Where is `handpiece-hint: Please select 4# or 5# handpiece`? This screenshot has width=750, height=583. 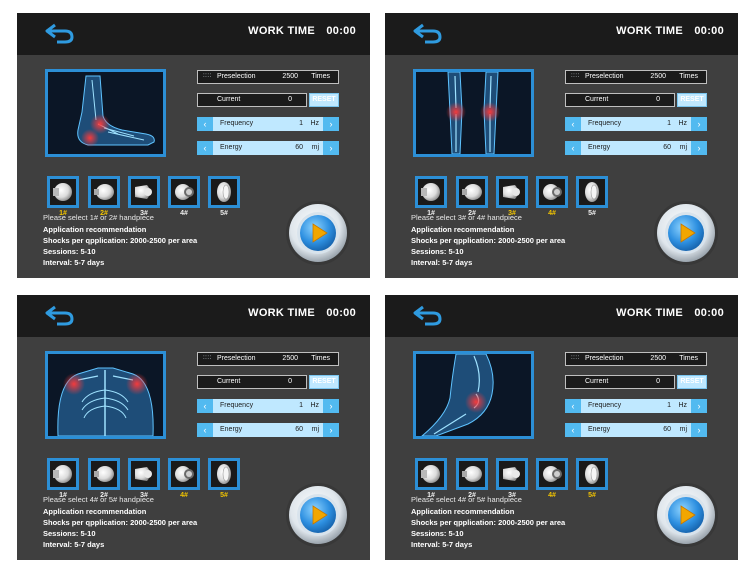
handpiece-hint: Please select 4# or 5# handpiece is located at coordinates (98, 499).